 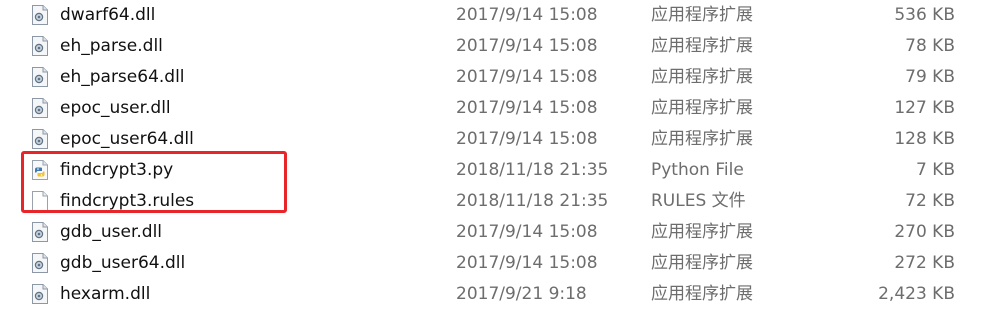 What do you see at coordinates (111, 232) in the screenshot?
I see `file-name: gdb_user.dll` at bounding box center [111, 232].